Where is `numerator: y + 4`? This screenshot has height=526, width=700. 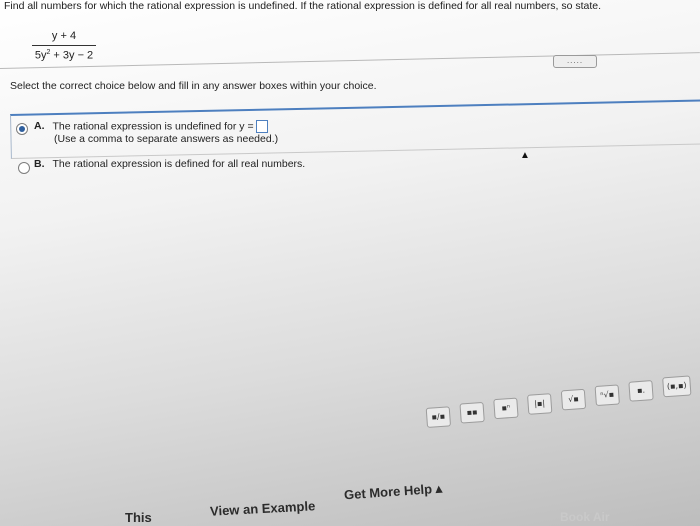 numerator: y + 4 is located at coordinates (64, 36).